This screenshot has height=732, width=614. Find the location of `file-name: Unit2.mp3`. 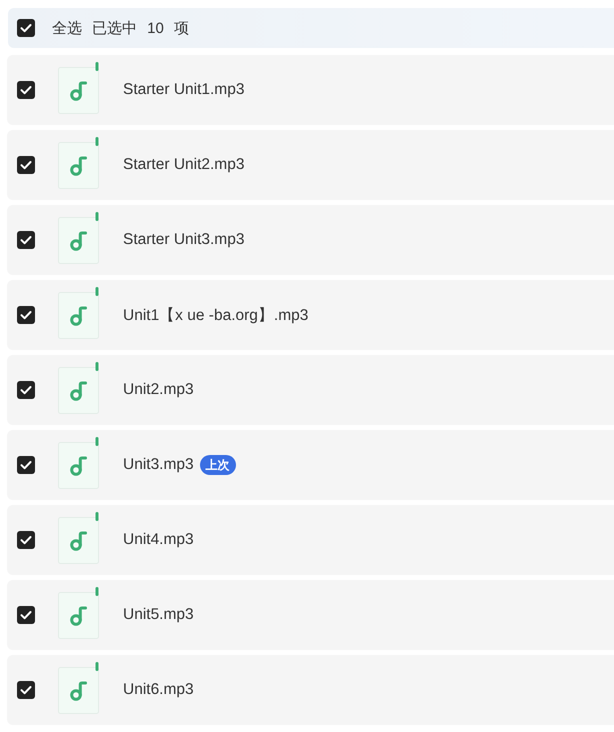

file-name: Unit2.mp3 is located at coordinates (158, 390).